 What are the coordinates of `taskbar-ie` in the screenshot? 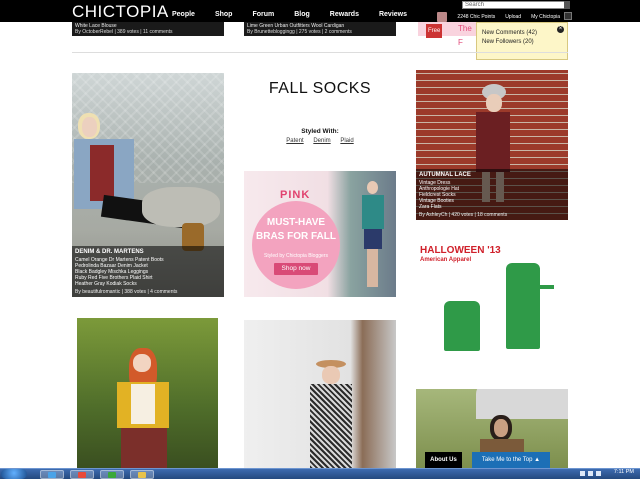 It's located at (52, 474).